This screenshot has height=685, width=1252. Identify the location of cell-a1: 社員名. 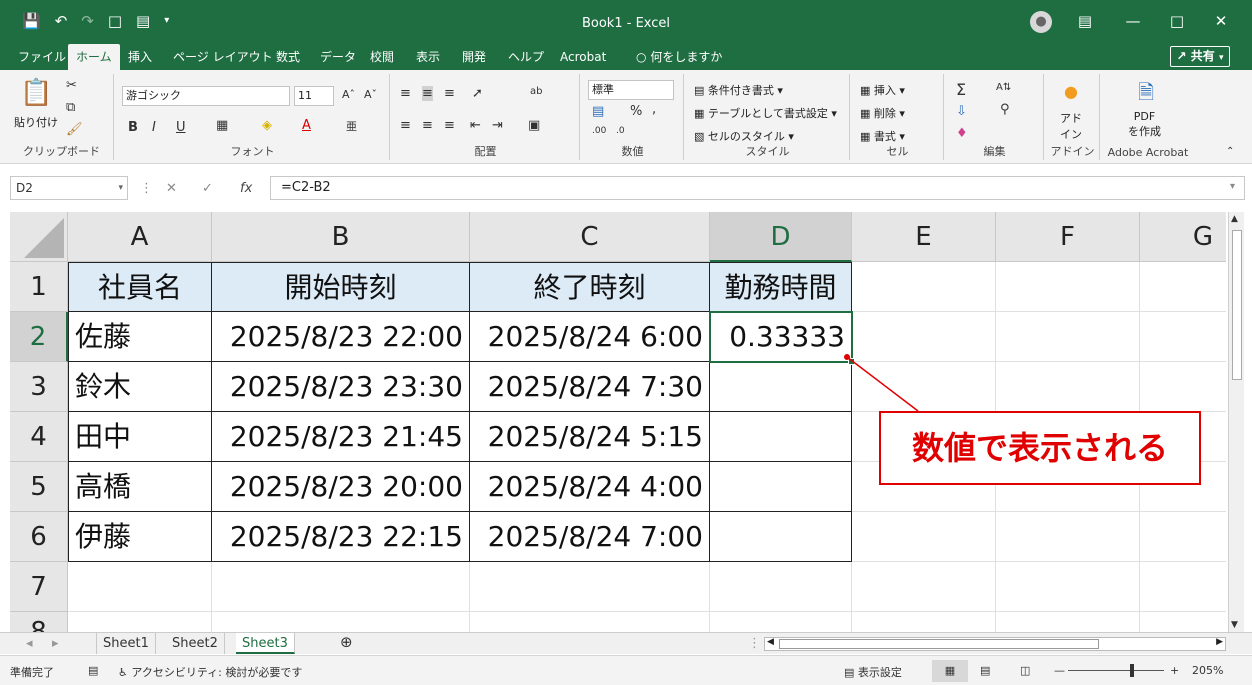
(140, 287).